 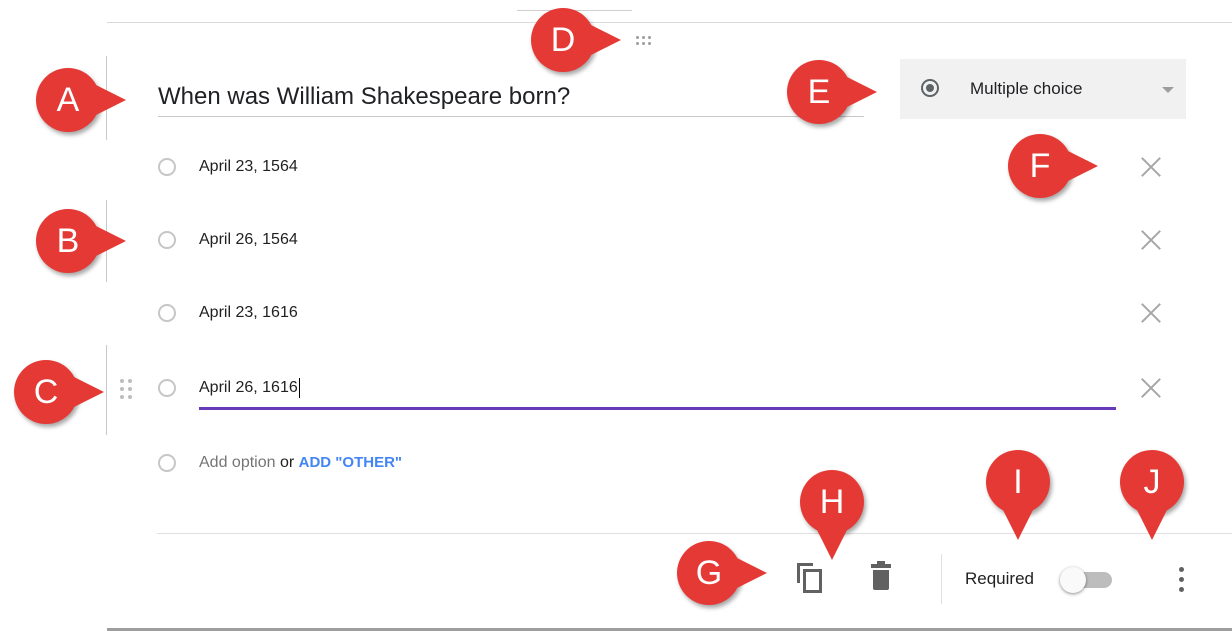 What do you see at coordinates (46, 392) in the screenshot?
I see `callout-label: C` at bounding box center [46, 392].